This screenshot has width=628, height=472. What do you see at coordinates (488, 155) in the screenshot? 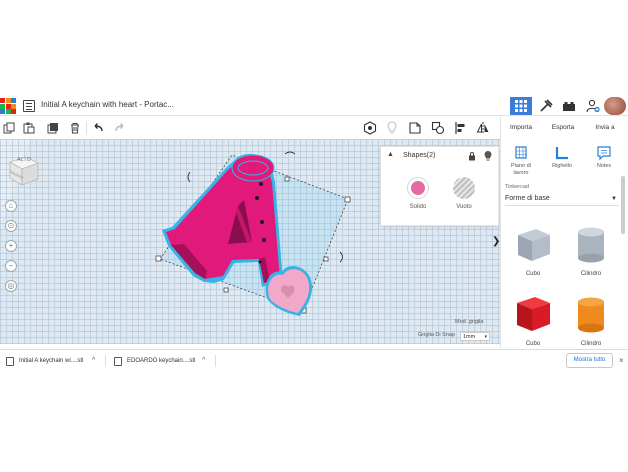
I see `light-bulb-icon` at bounding box center [488, 155].